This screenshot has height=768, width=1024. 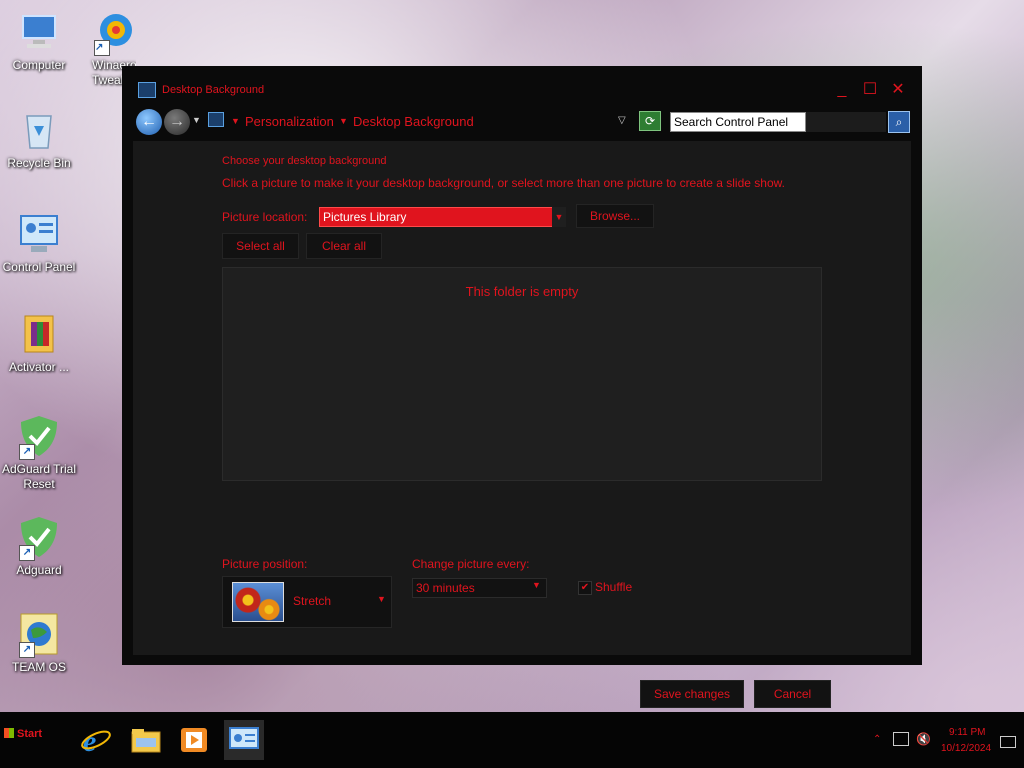 I want to click on search-box, so click(x=778, y=122).